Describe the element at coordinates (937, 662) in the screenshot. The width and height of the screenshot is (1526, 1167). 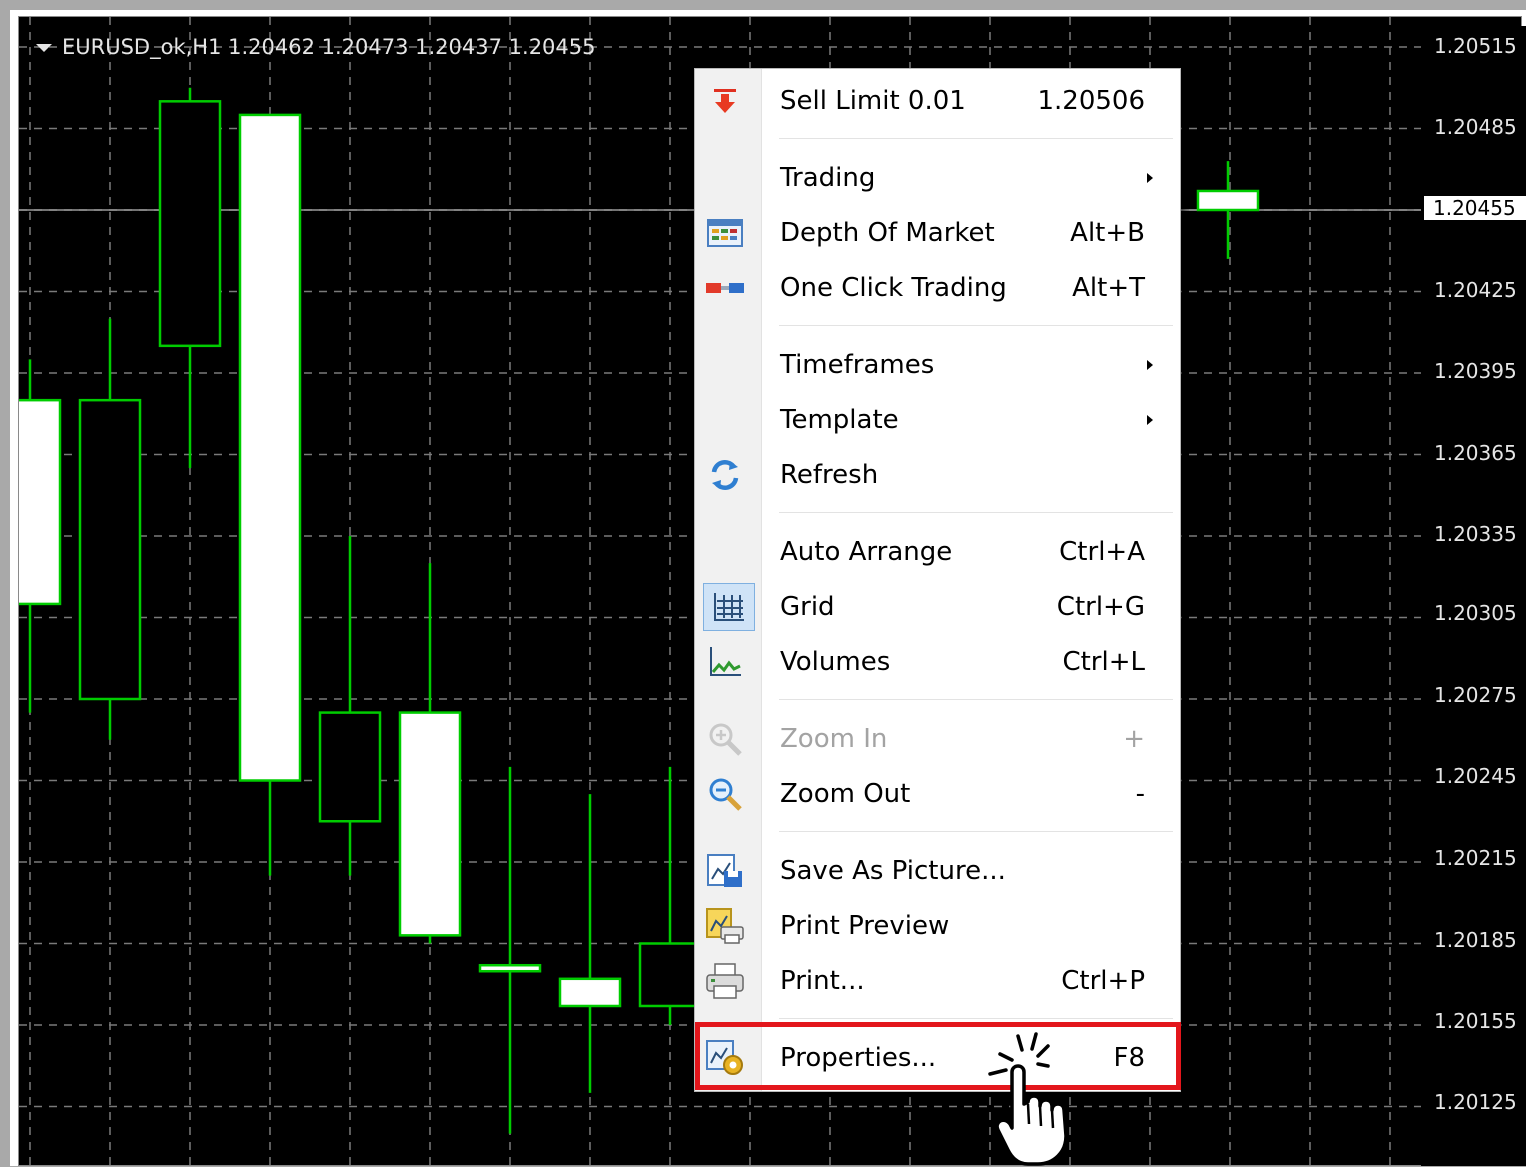
I see `menu-item-volumes: Volumes Ctrl+L` at that location.